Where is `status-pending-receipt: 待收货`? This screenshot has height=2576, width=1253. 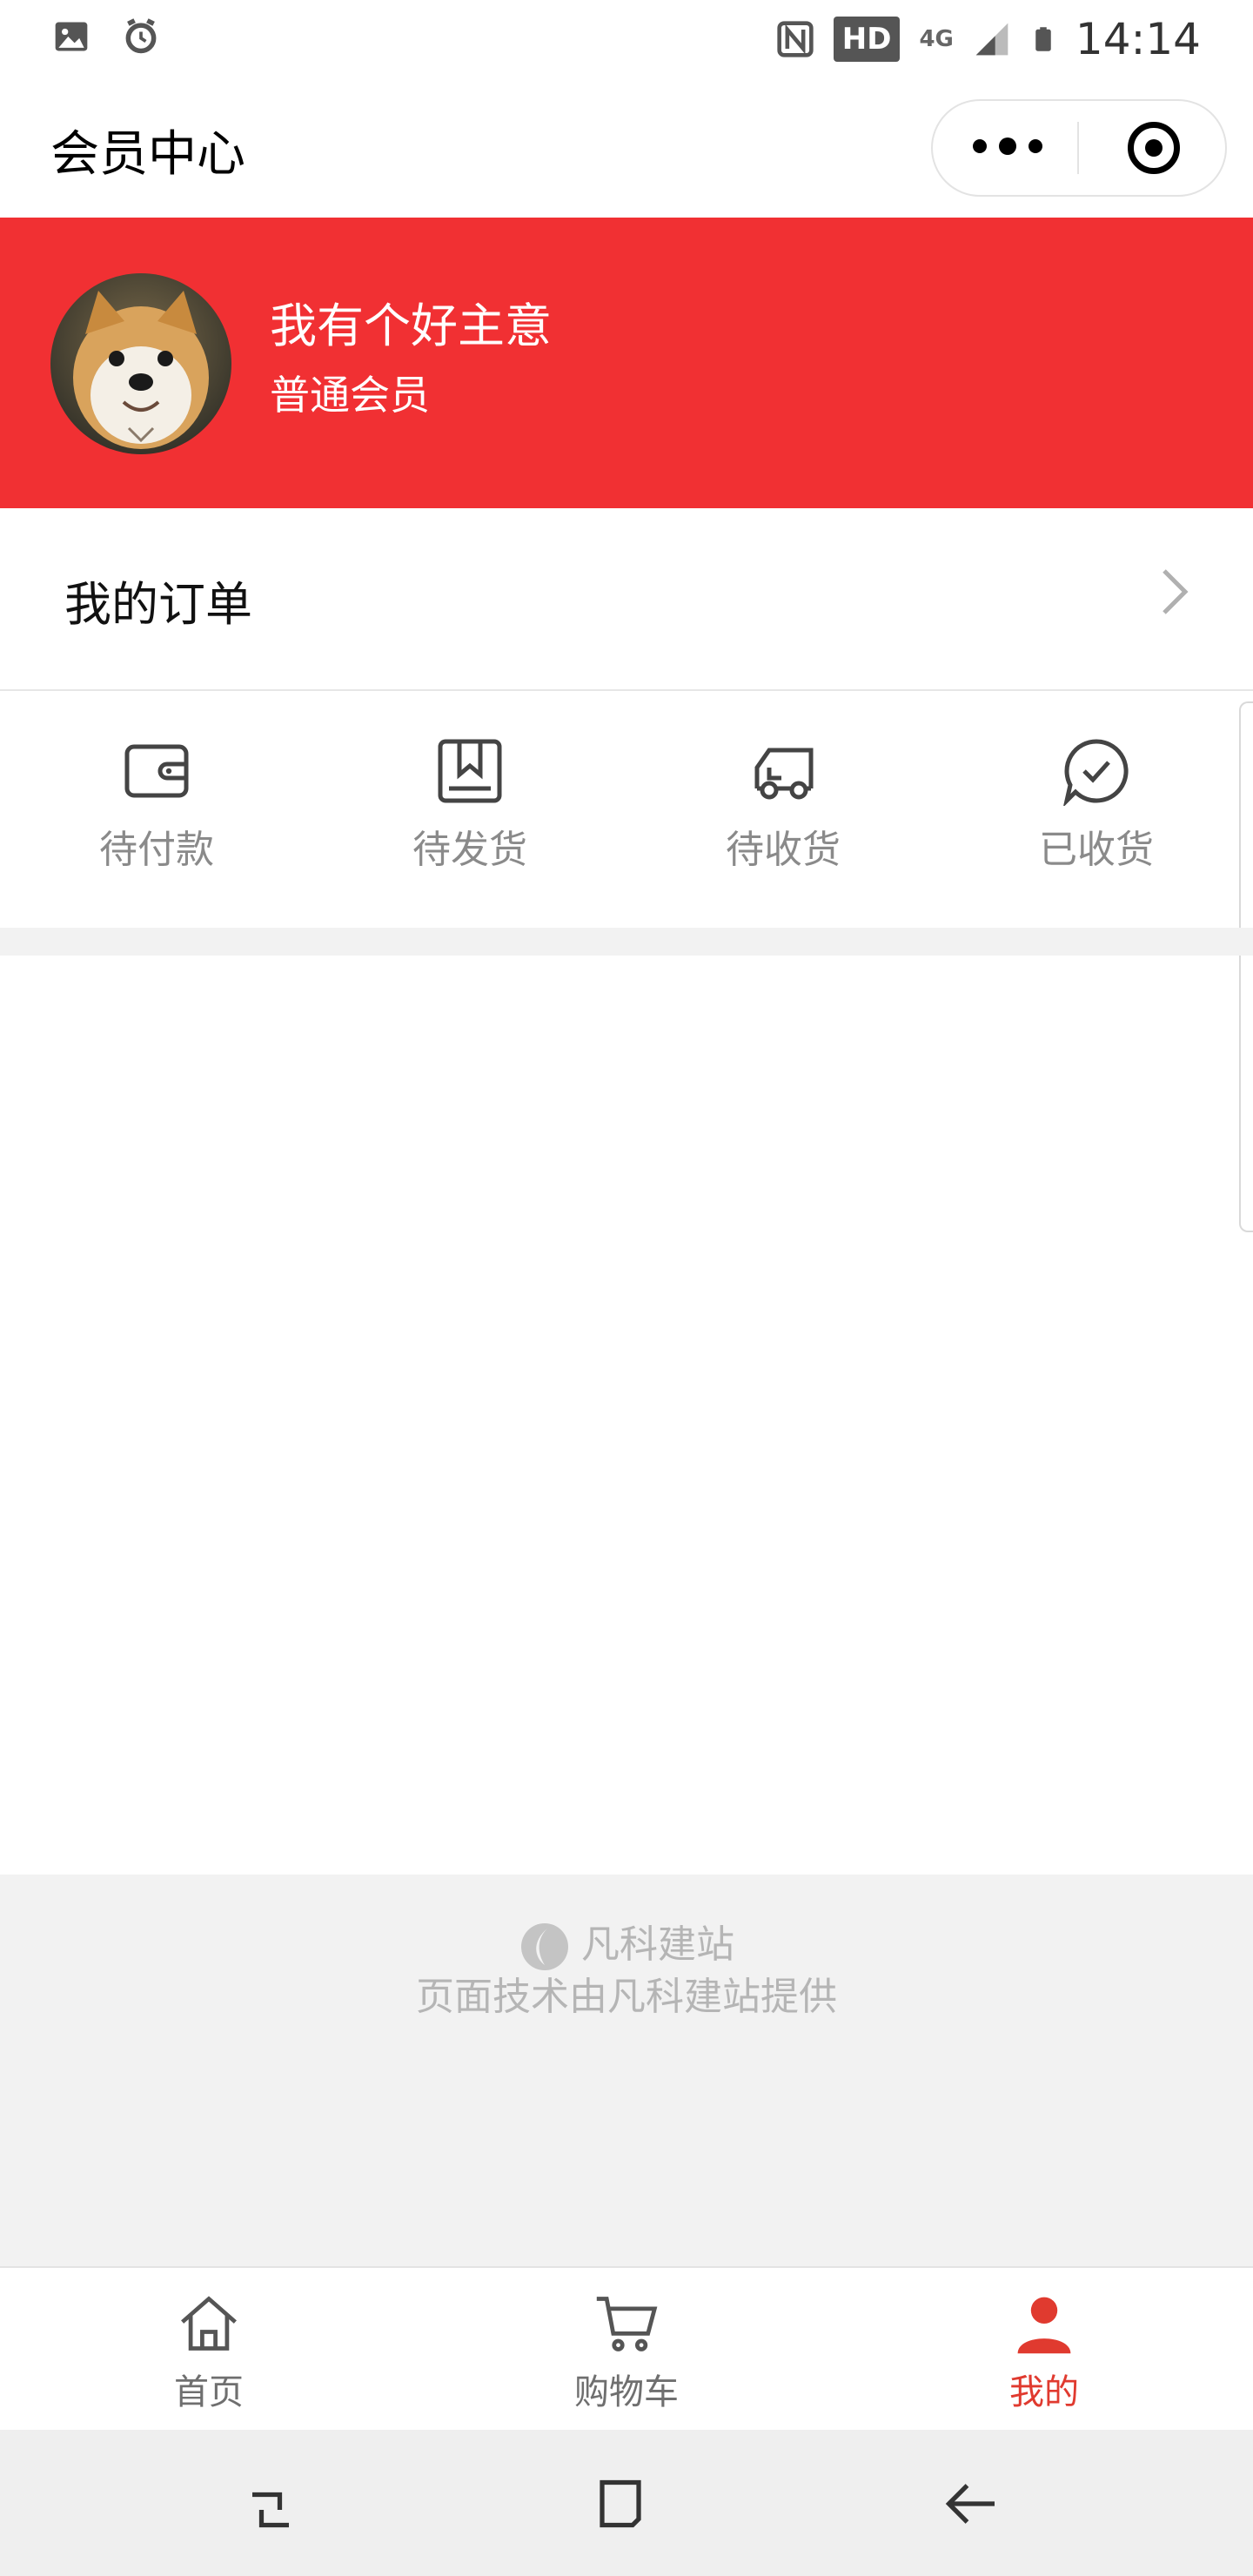 status-pending-receipt: 待收货 is located at coordinates (783, 815).